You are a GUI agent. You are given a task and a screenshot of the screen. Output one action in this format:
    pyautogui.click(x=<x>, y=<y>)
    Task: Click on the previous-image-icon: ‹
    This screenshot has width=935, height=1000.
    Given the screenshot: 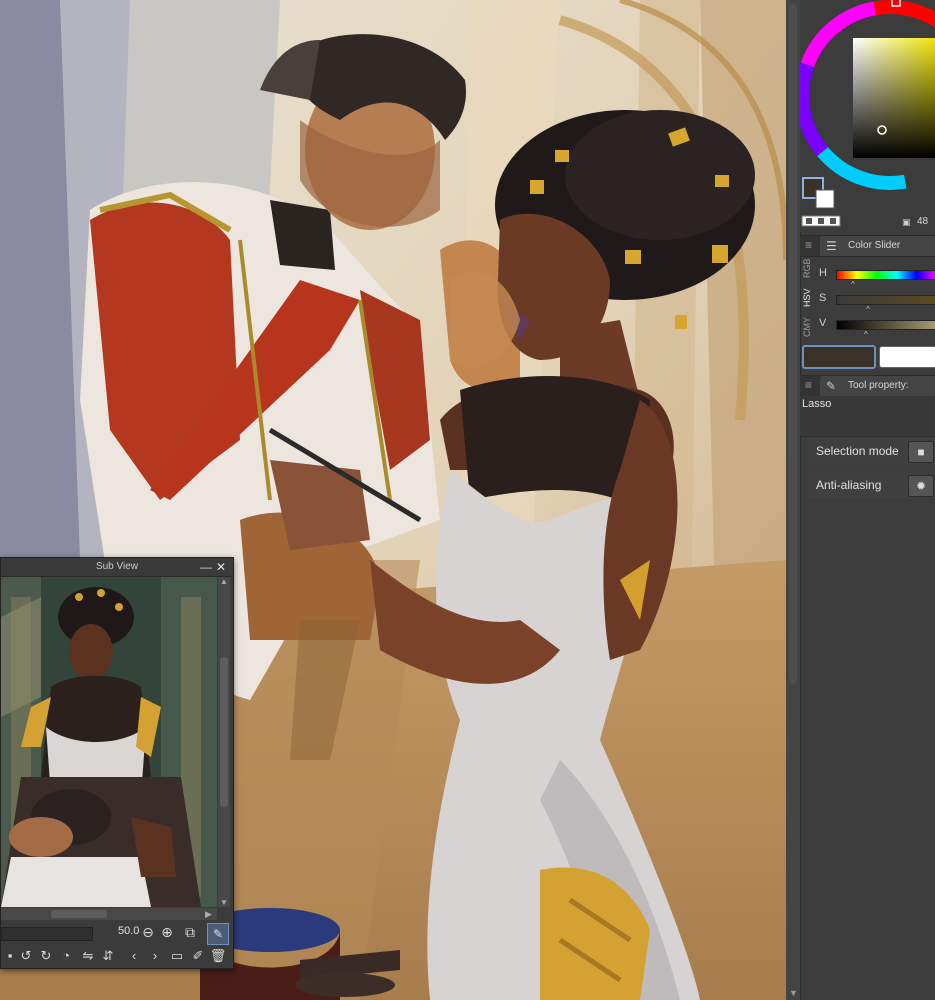 What is the action you would take?
    pyautogui.click(x=134, y=956)
    